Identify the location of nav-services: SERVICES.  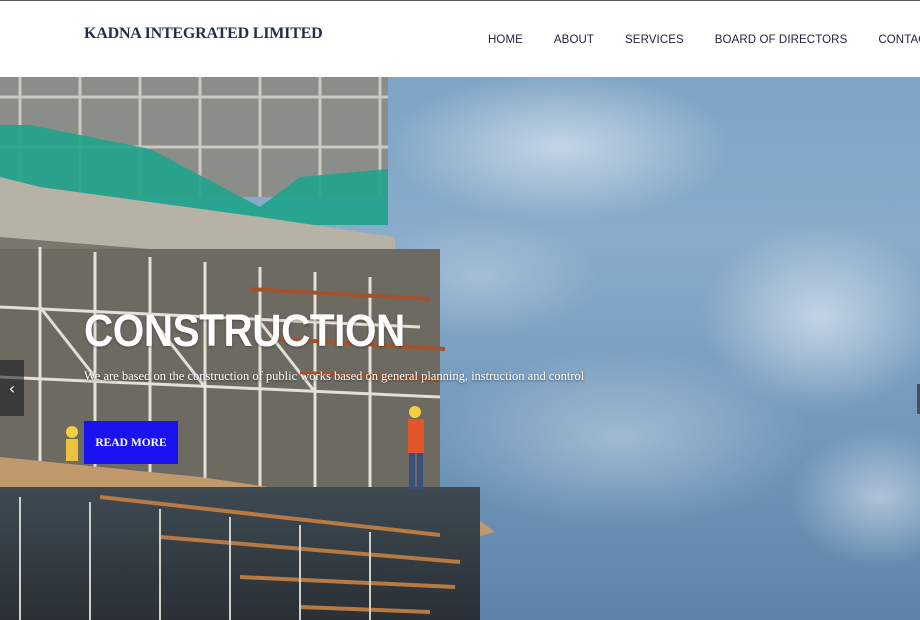
(654, 40).